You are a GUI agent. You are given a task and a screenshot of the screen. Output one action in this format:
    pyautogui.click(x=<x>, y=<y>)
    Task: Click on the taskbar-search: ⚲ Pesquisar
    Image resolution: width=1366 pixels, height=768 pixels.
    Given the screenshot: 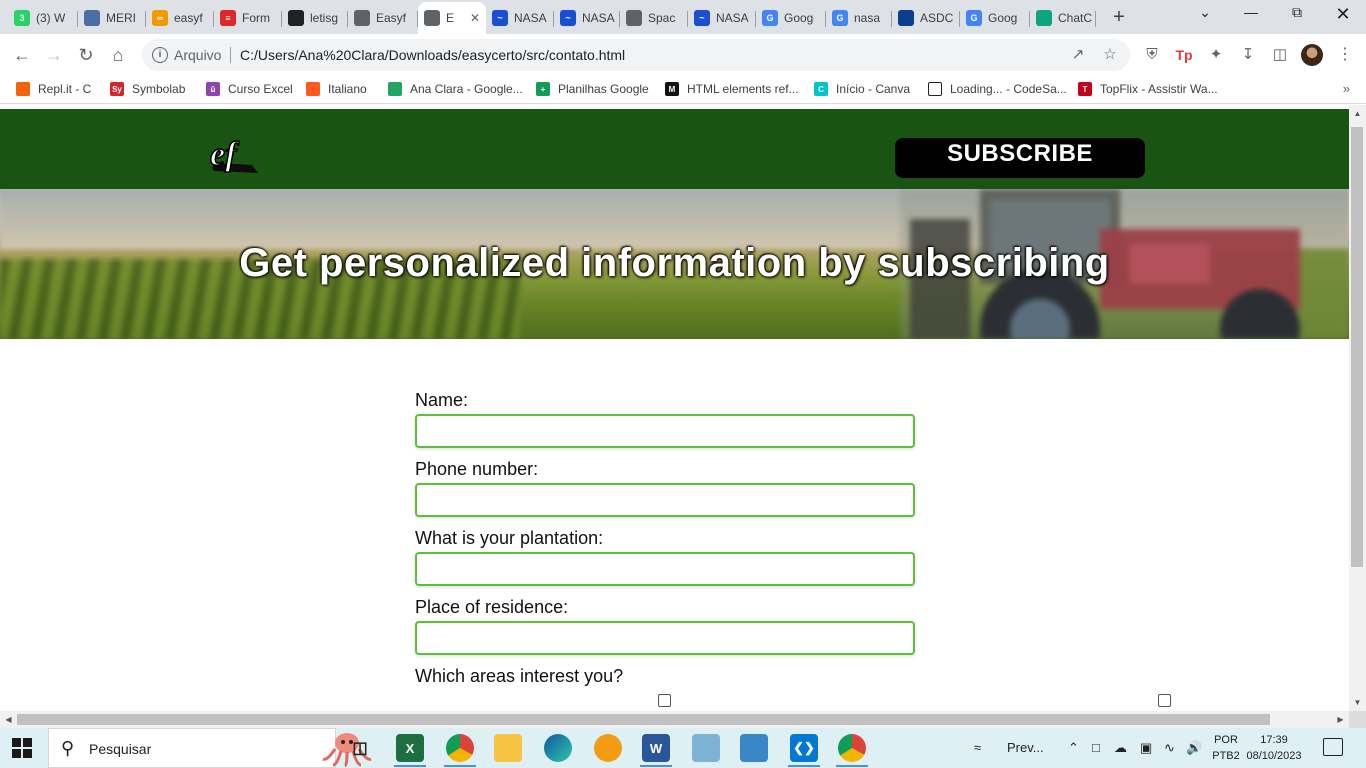 What is the action you would take?
    pyautogui.click(x=210, y=748)
    